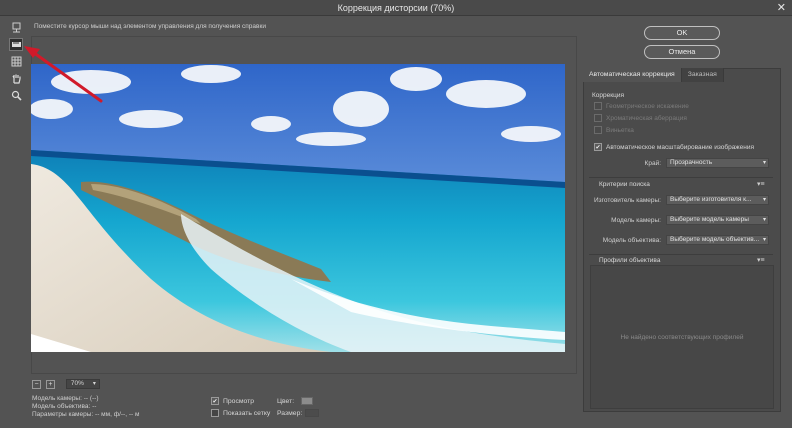 The image size is (792, 428). What do you see at coordinates (682, 52) in the screenshot?
I see `cancel-button: Отмена` at bounding box center [682, 52].